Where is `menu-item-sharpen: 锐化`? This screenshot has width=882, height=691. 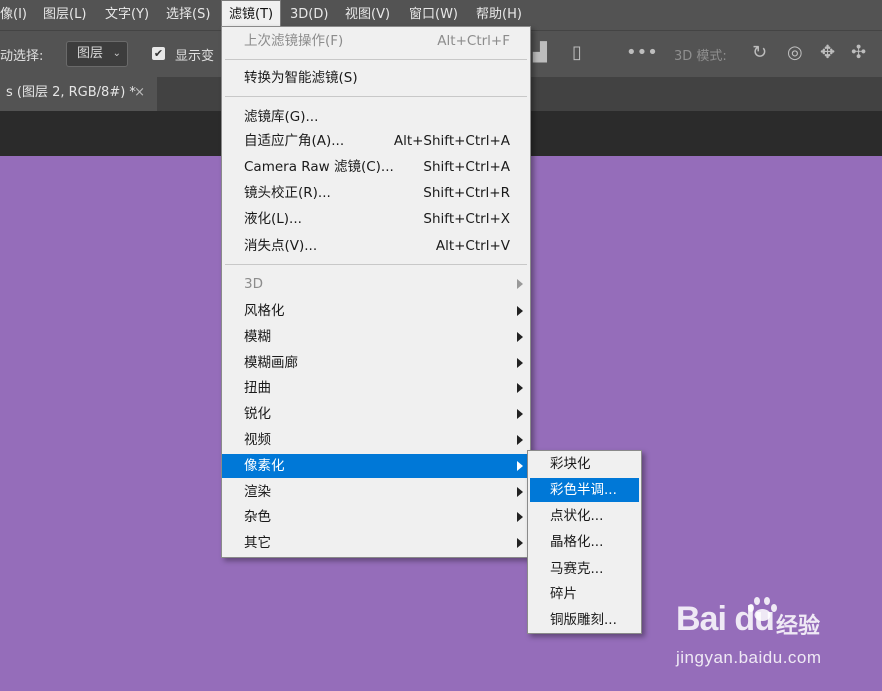 menu-item-sharpen: 锐化 is located at coordinates (376, 414).